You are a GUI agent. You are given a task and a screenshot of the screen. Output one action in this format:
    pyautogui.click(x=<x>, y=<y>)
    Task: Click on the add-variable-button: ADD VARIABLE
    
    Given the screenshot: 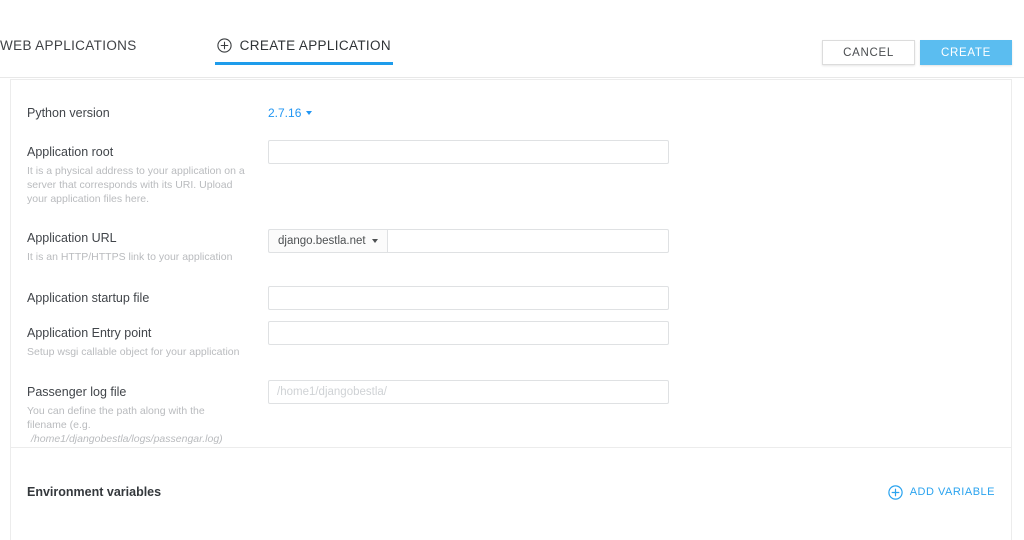 What is the action you would take?
    pyautogui.click(x=941, y=492)
    